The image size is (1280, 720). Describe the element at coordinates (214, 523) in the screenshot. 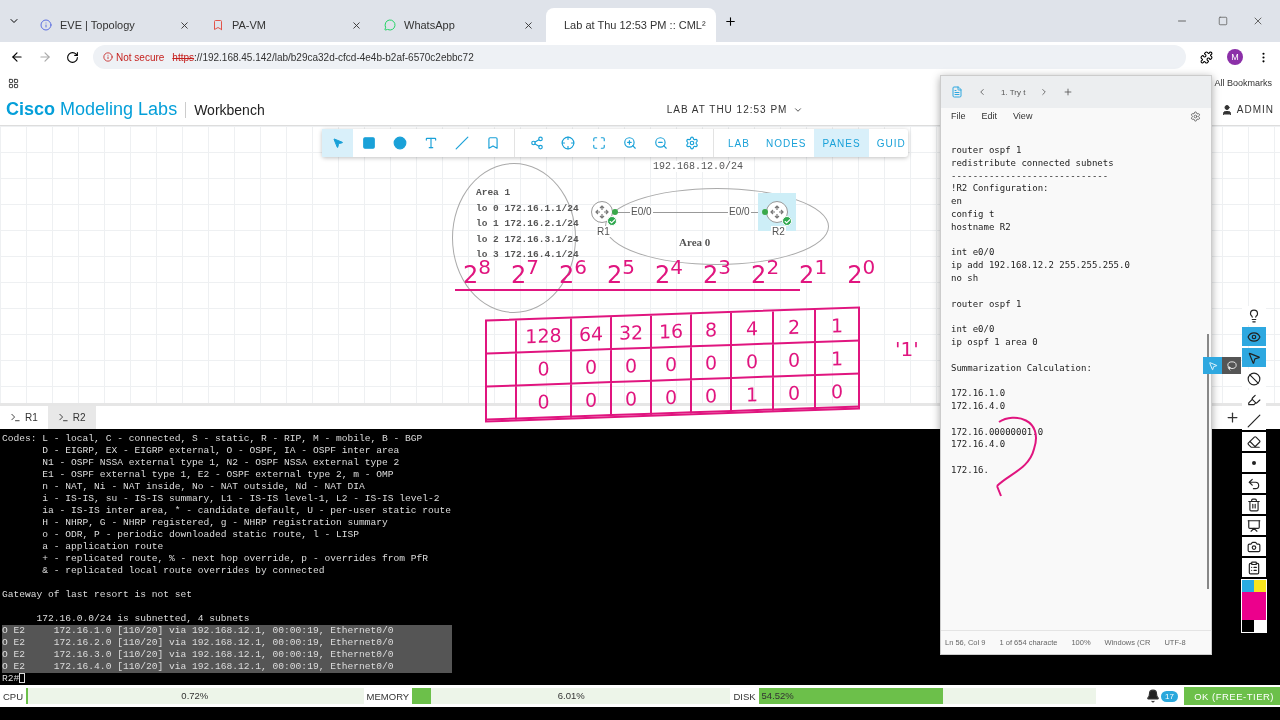

I see `terminal-line: H - NHRP, G - NHRP registered, g - NHRP registration summary` at that location.